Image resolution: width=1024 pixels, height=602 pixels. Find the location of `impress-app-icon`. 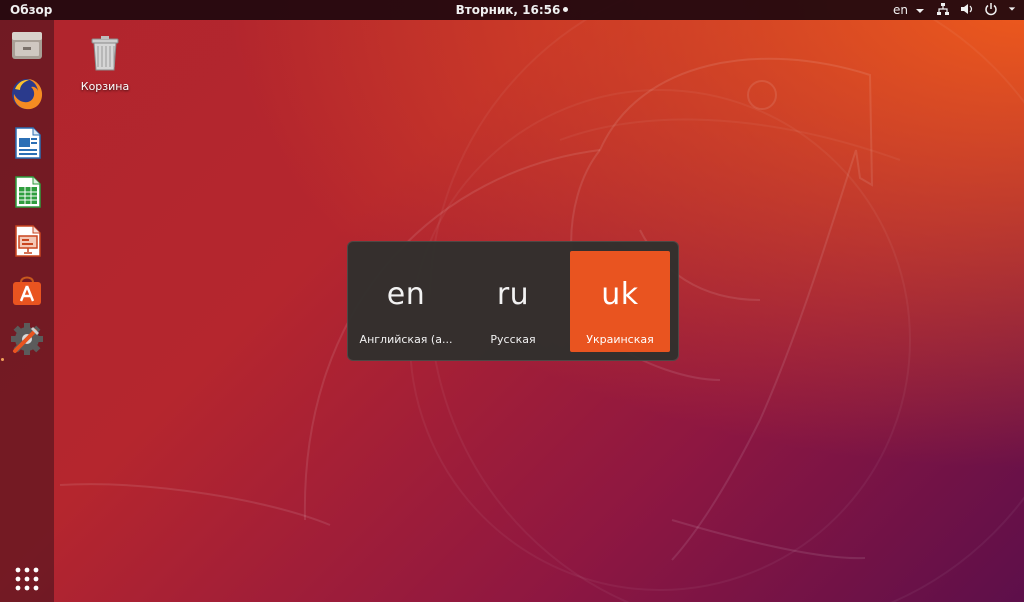

impress-app-icon is located at coordinates (28, 241).